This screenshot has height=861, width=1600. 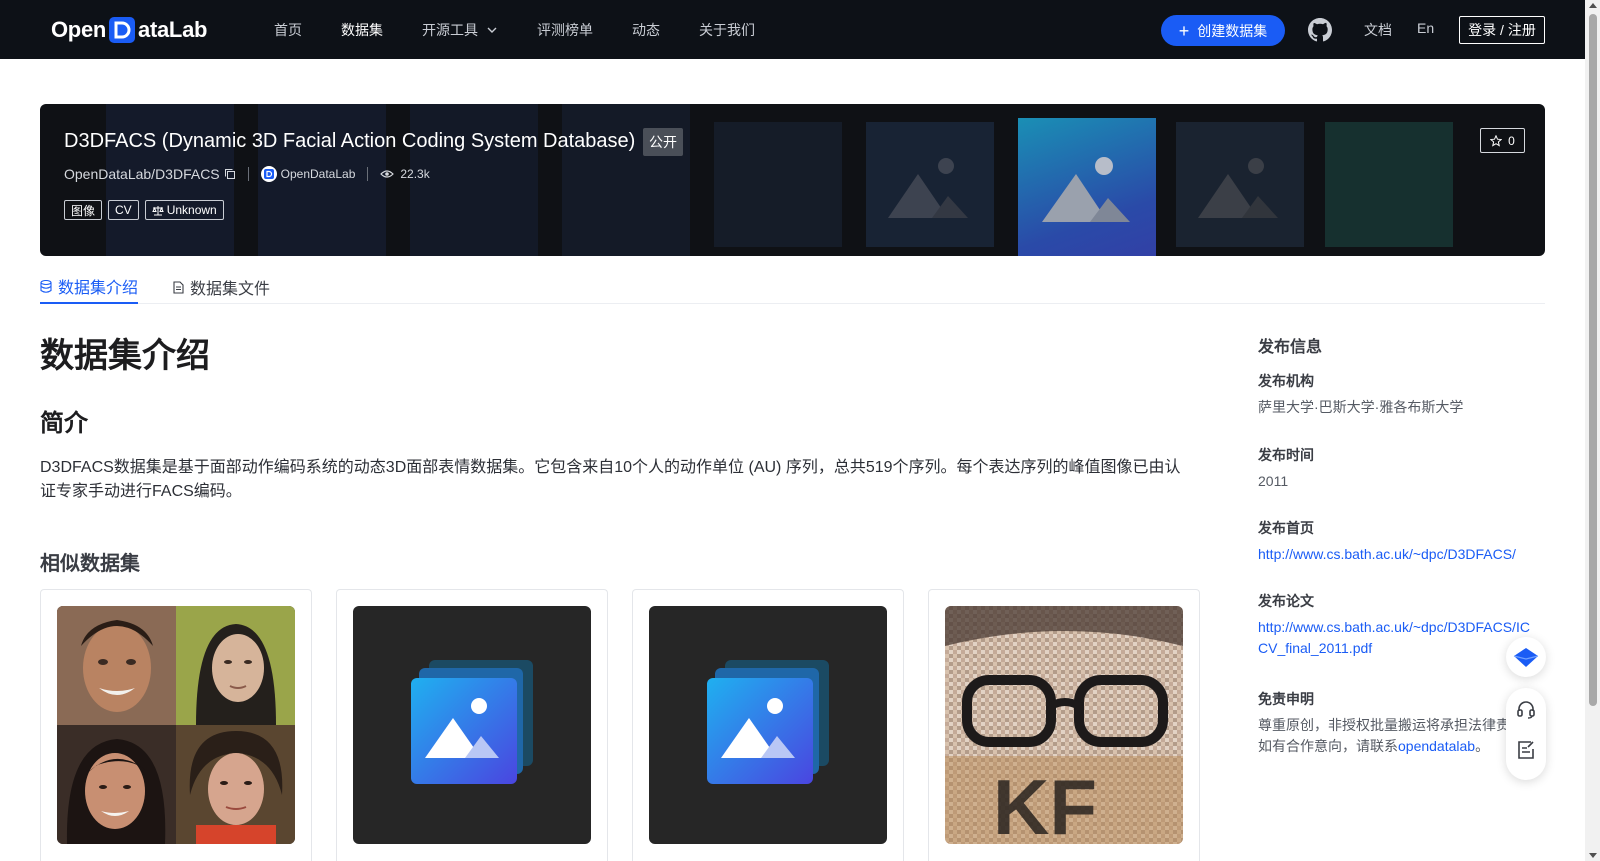 I want to click on org-name: OpenDataLab, so click(x=318, y=174).